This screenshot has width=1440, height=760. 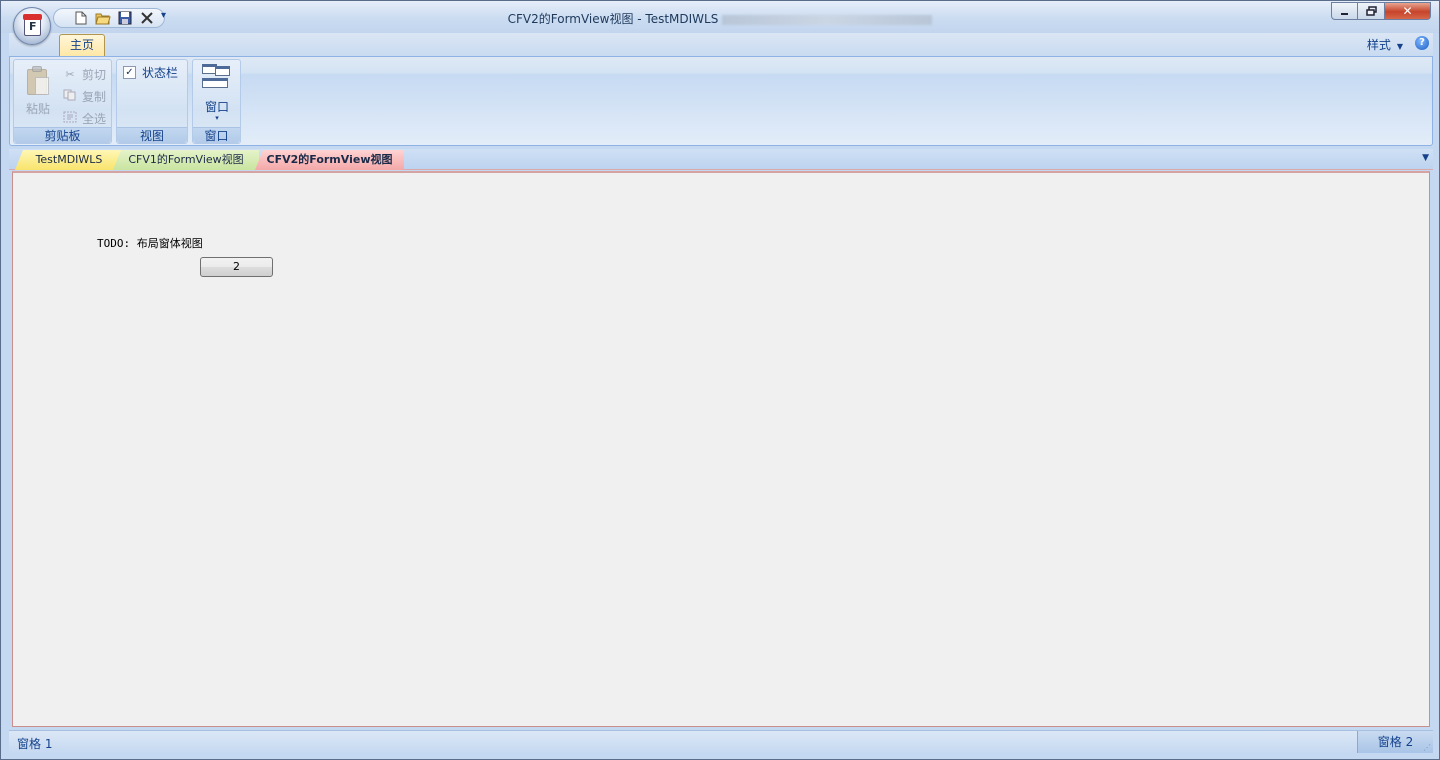 I want to click on status-bar-checkbox: ✓ 状态栏, so click(x=150, y=72).